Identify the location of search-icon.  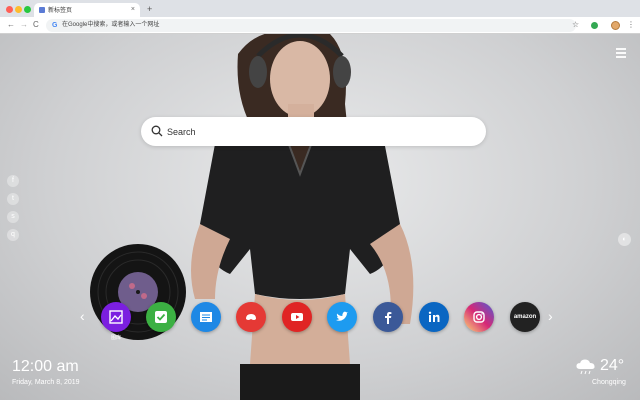
(157, 131).